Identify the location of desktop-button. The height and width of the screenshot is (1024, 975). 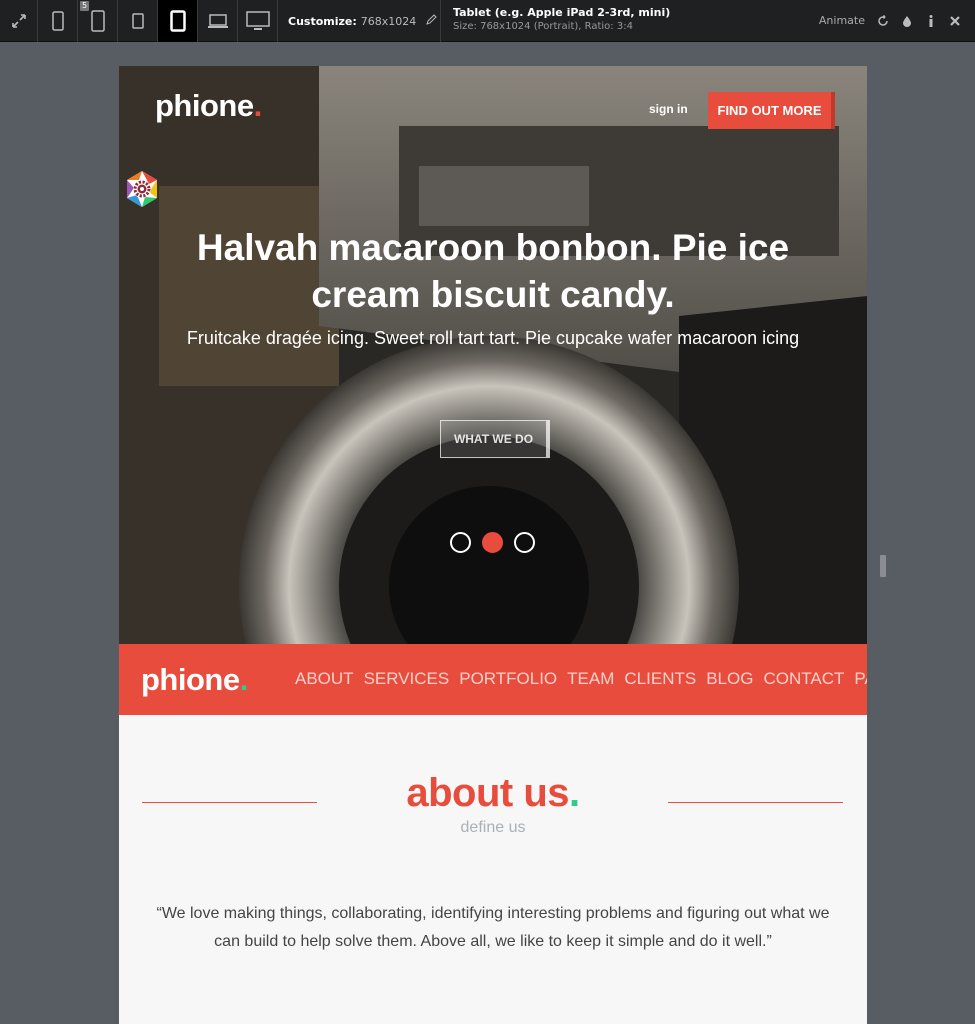
(258, 21).